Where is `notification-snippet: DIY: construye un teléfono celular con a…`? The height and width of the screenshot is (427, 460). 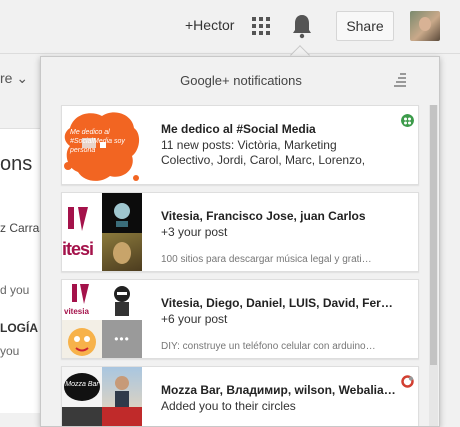 notification-snippet: DIY: construye un teléfono celular con a… is located at coordinates (268, 346).